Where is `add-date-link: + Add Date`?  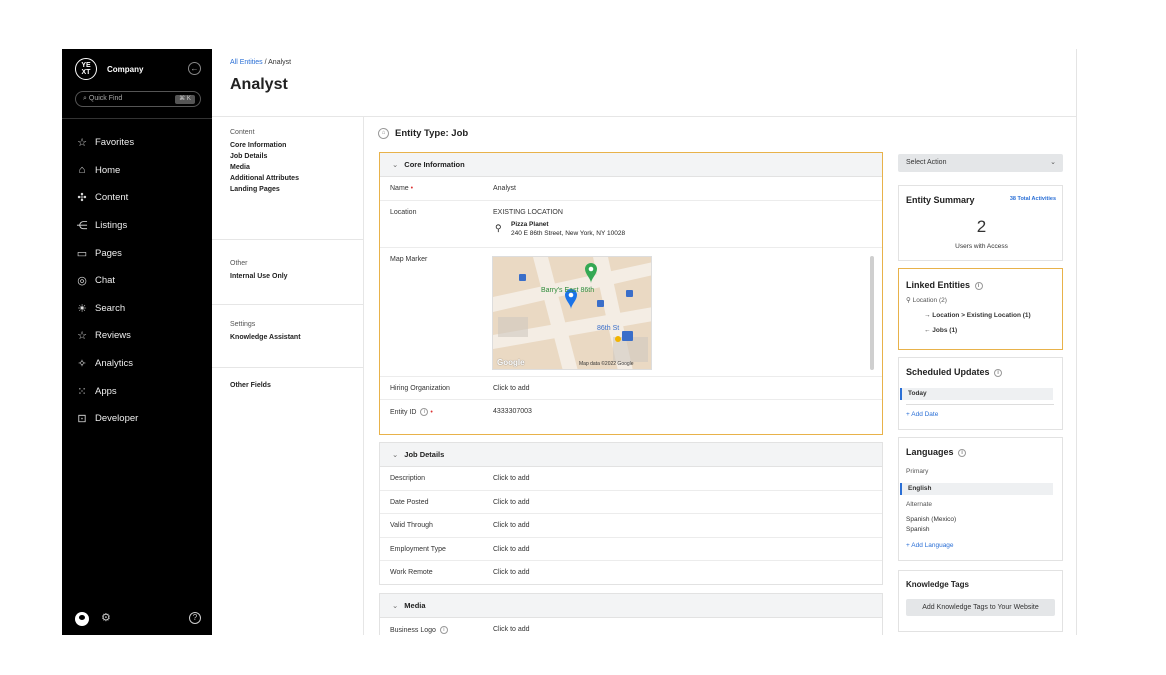
add-date-link: + Add Date is located at coordinates (922, 414).